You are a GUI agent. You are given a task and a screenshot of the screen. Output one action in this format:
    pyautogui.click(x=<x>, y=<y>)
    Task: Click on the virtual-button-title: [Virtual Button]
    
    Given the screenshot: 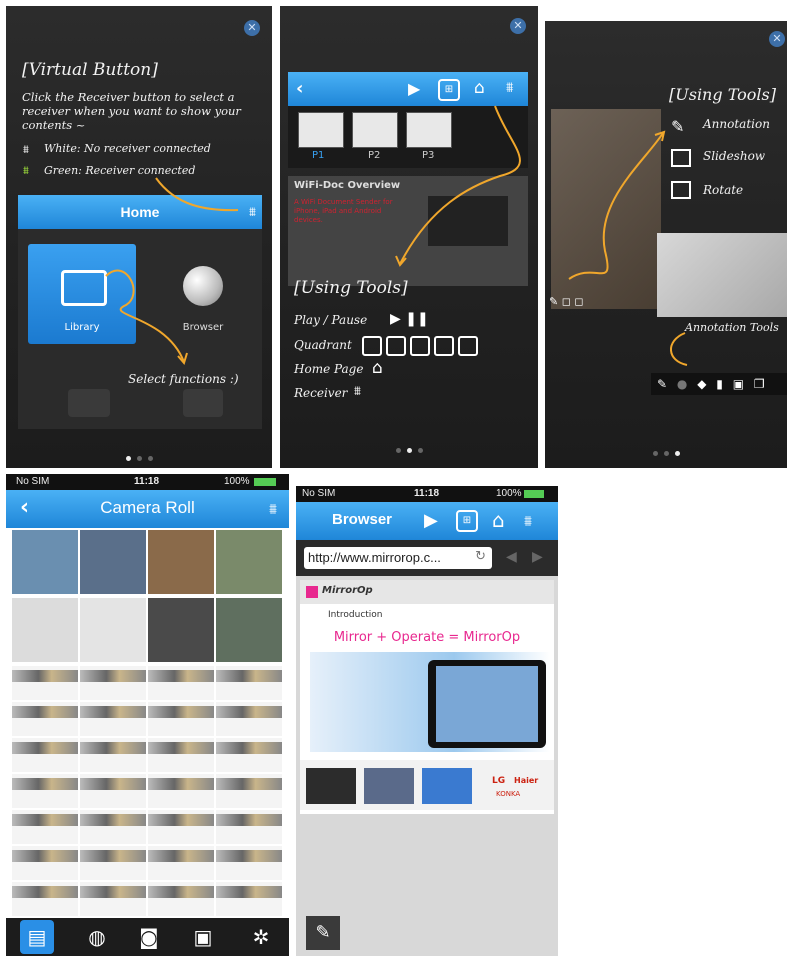 What is the action you would take?
    pyautogui.click(x=90, y=70)
    